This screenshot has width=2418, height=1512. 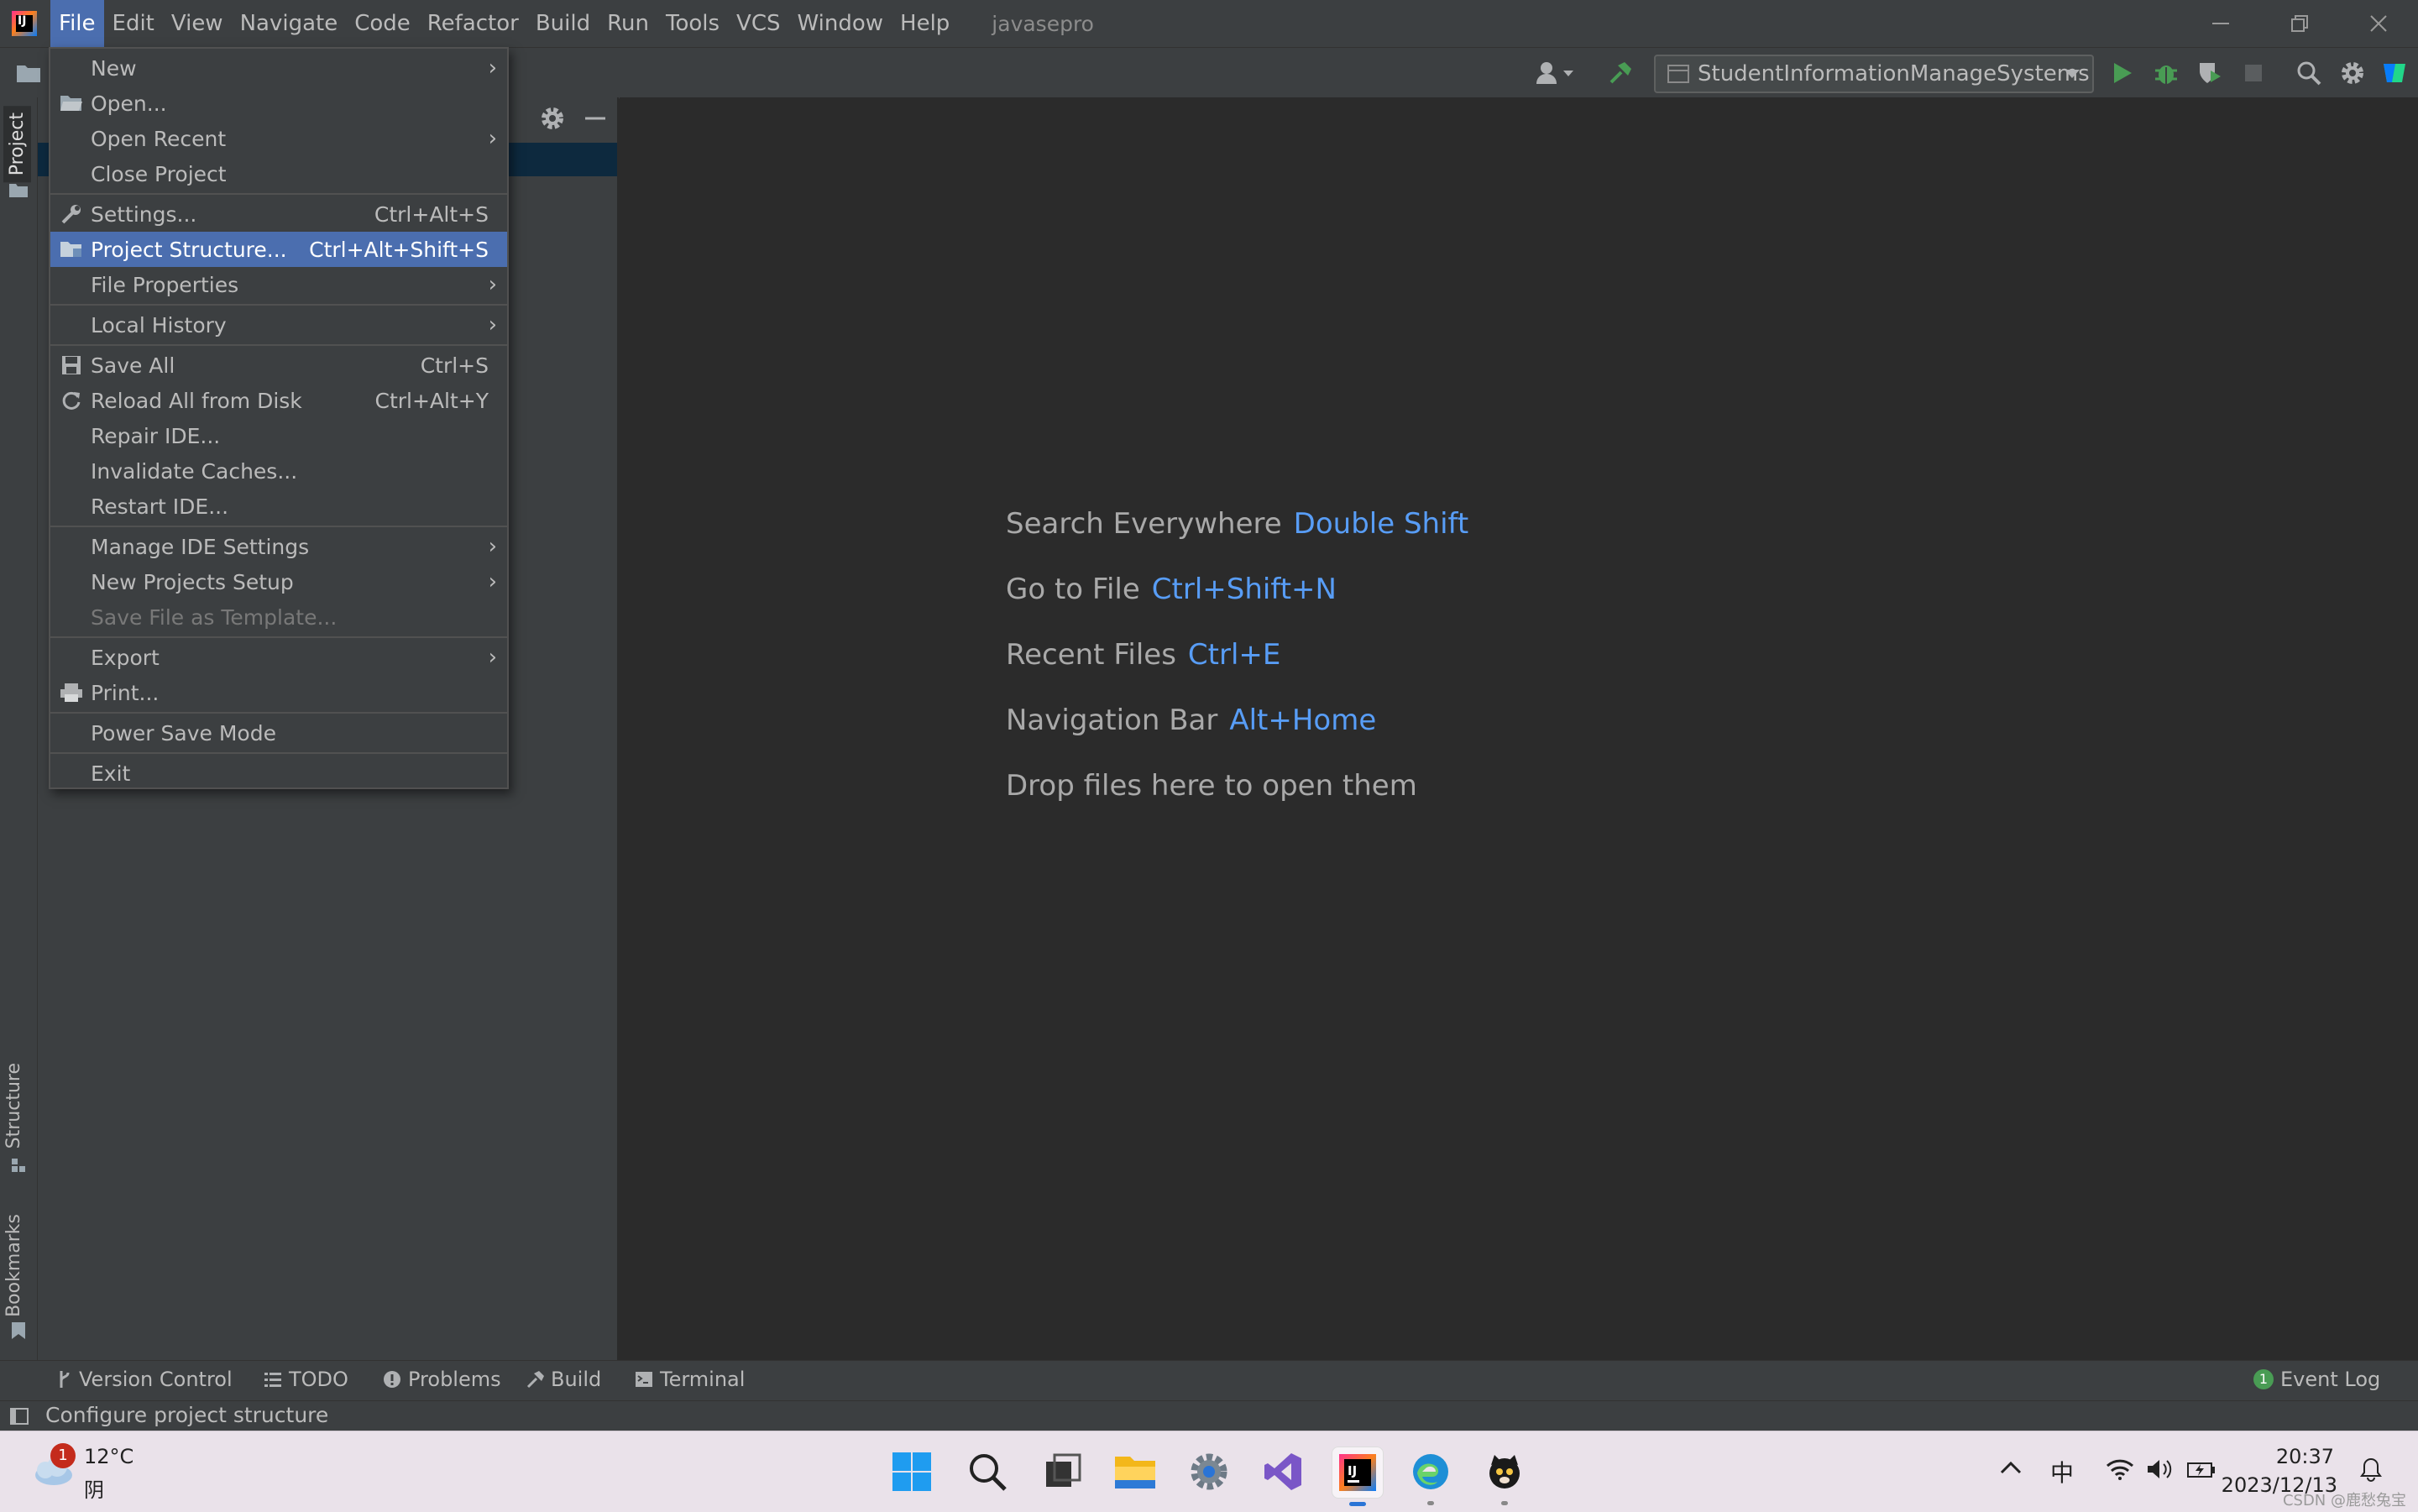 What do you see at coordinates (473, 23) in the screenshot?
I see `menu-refactor: Refactor` at bounding box center [473, 23].